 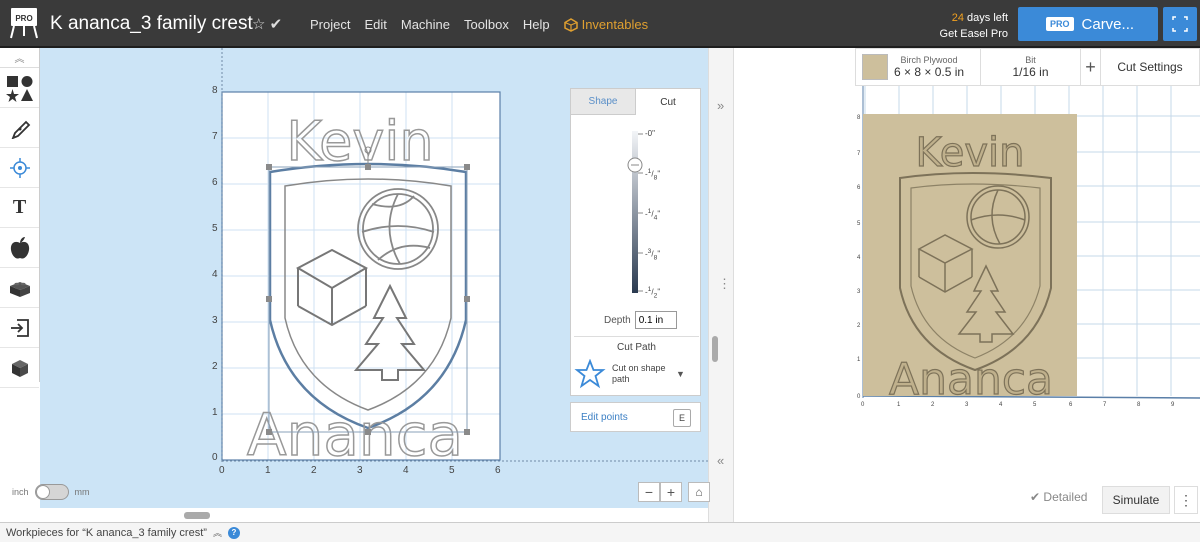 I want to click on logo-badge: PRO, so click(x=23, y=18).